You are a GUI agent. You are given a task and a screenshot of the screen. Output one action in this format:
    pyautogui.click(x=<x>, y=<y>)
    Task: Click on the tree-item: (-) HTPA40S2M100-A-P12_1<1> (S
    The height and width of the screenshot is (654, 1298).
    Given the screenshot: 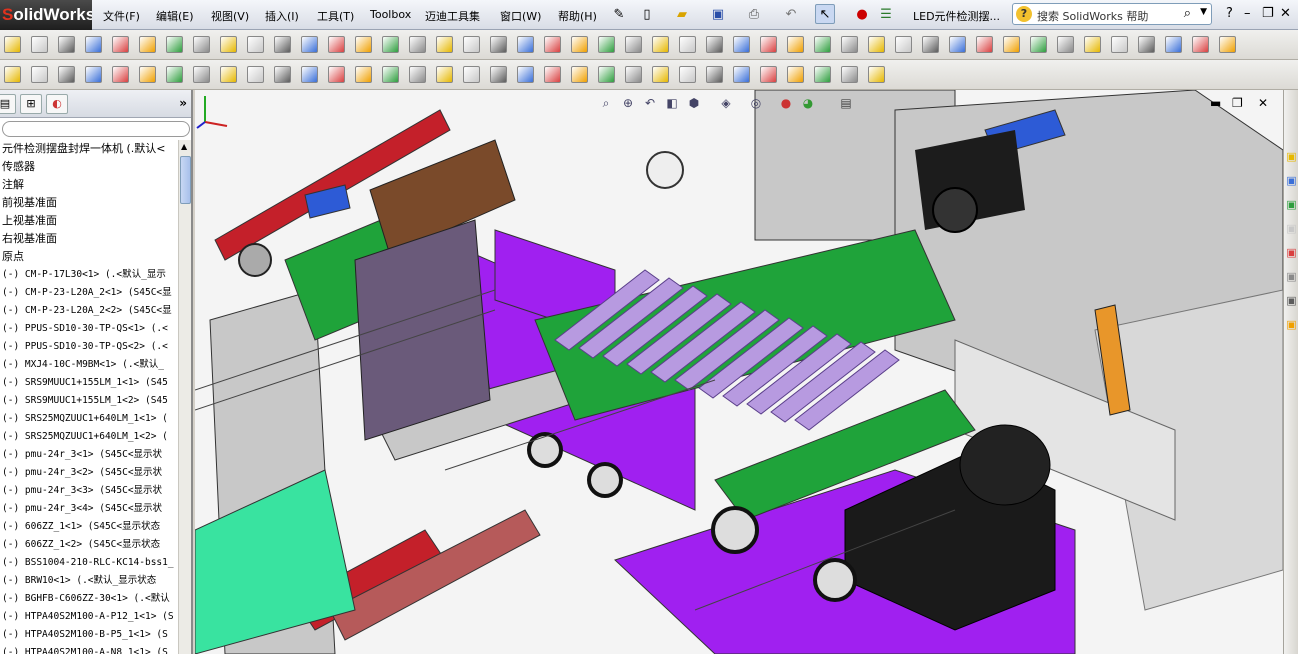 What is the action you would take?
    pyautogui.click(x=89, y=617)
    